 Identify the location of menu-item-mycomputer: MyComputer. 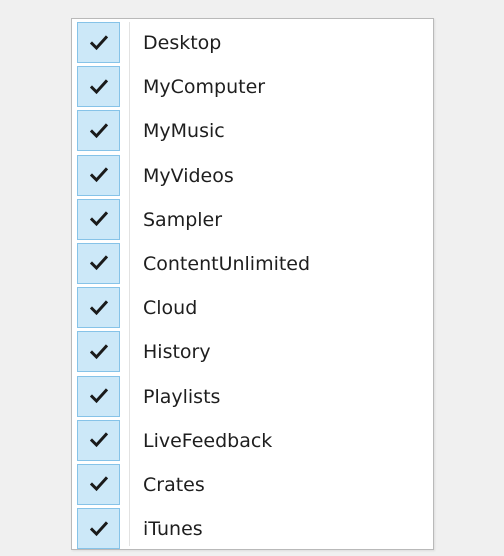
(252, 87).